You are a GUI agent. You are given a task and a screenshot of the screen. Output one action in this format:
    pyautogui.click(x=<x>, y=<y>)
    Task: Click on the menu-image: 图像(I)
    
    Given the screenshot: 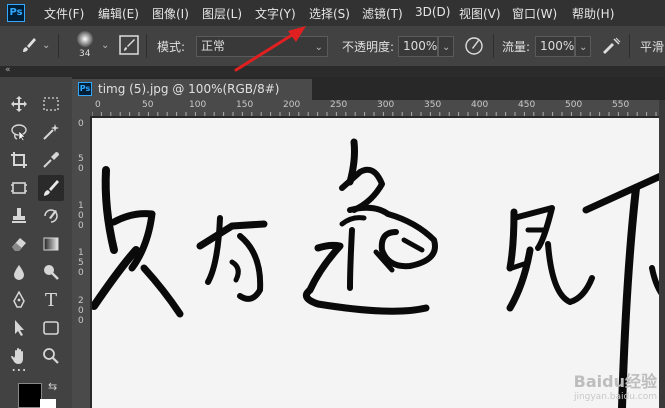 What is the action you would take?
    pyautogui.click(x=170, y=13)
    